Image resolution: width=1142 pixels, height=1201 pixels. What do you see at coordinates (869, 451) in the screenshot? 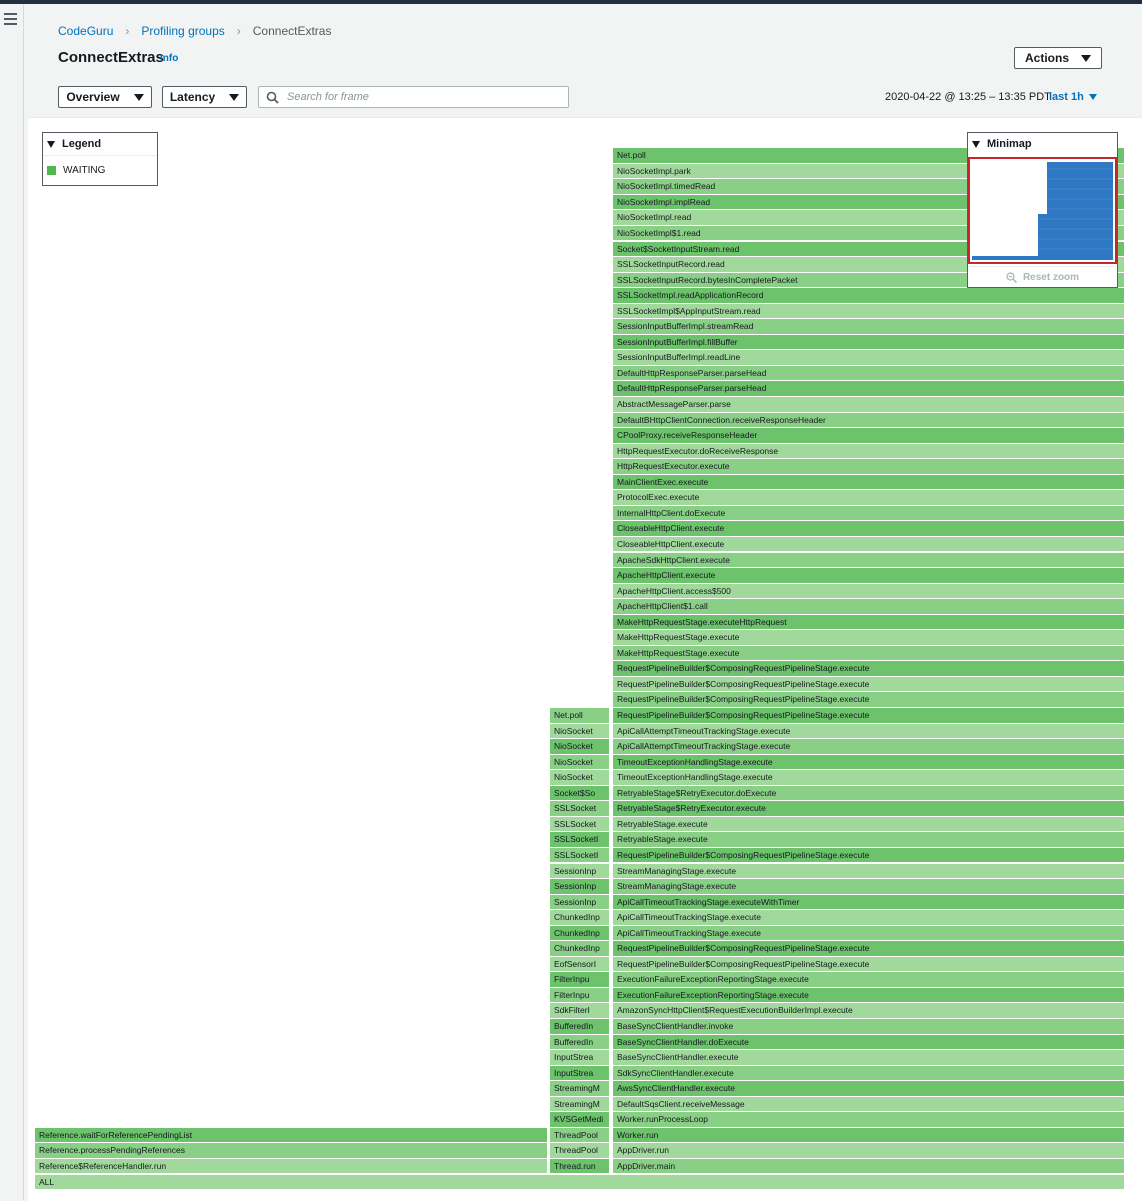
I see `flame-frame: HttpRequestExecutor.doReceiveResponse` at bounding box center [869, 451].